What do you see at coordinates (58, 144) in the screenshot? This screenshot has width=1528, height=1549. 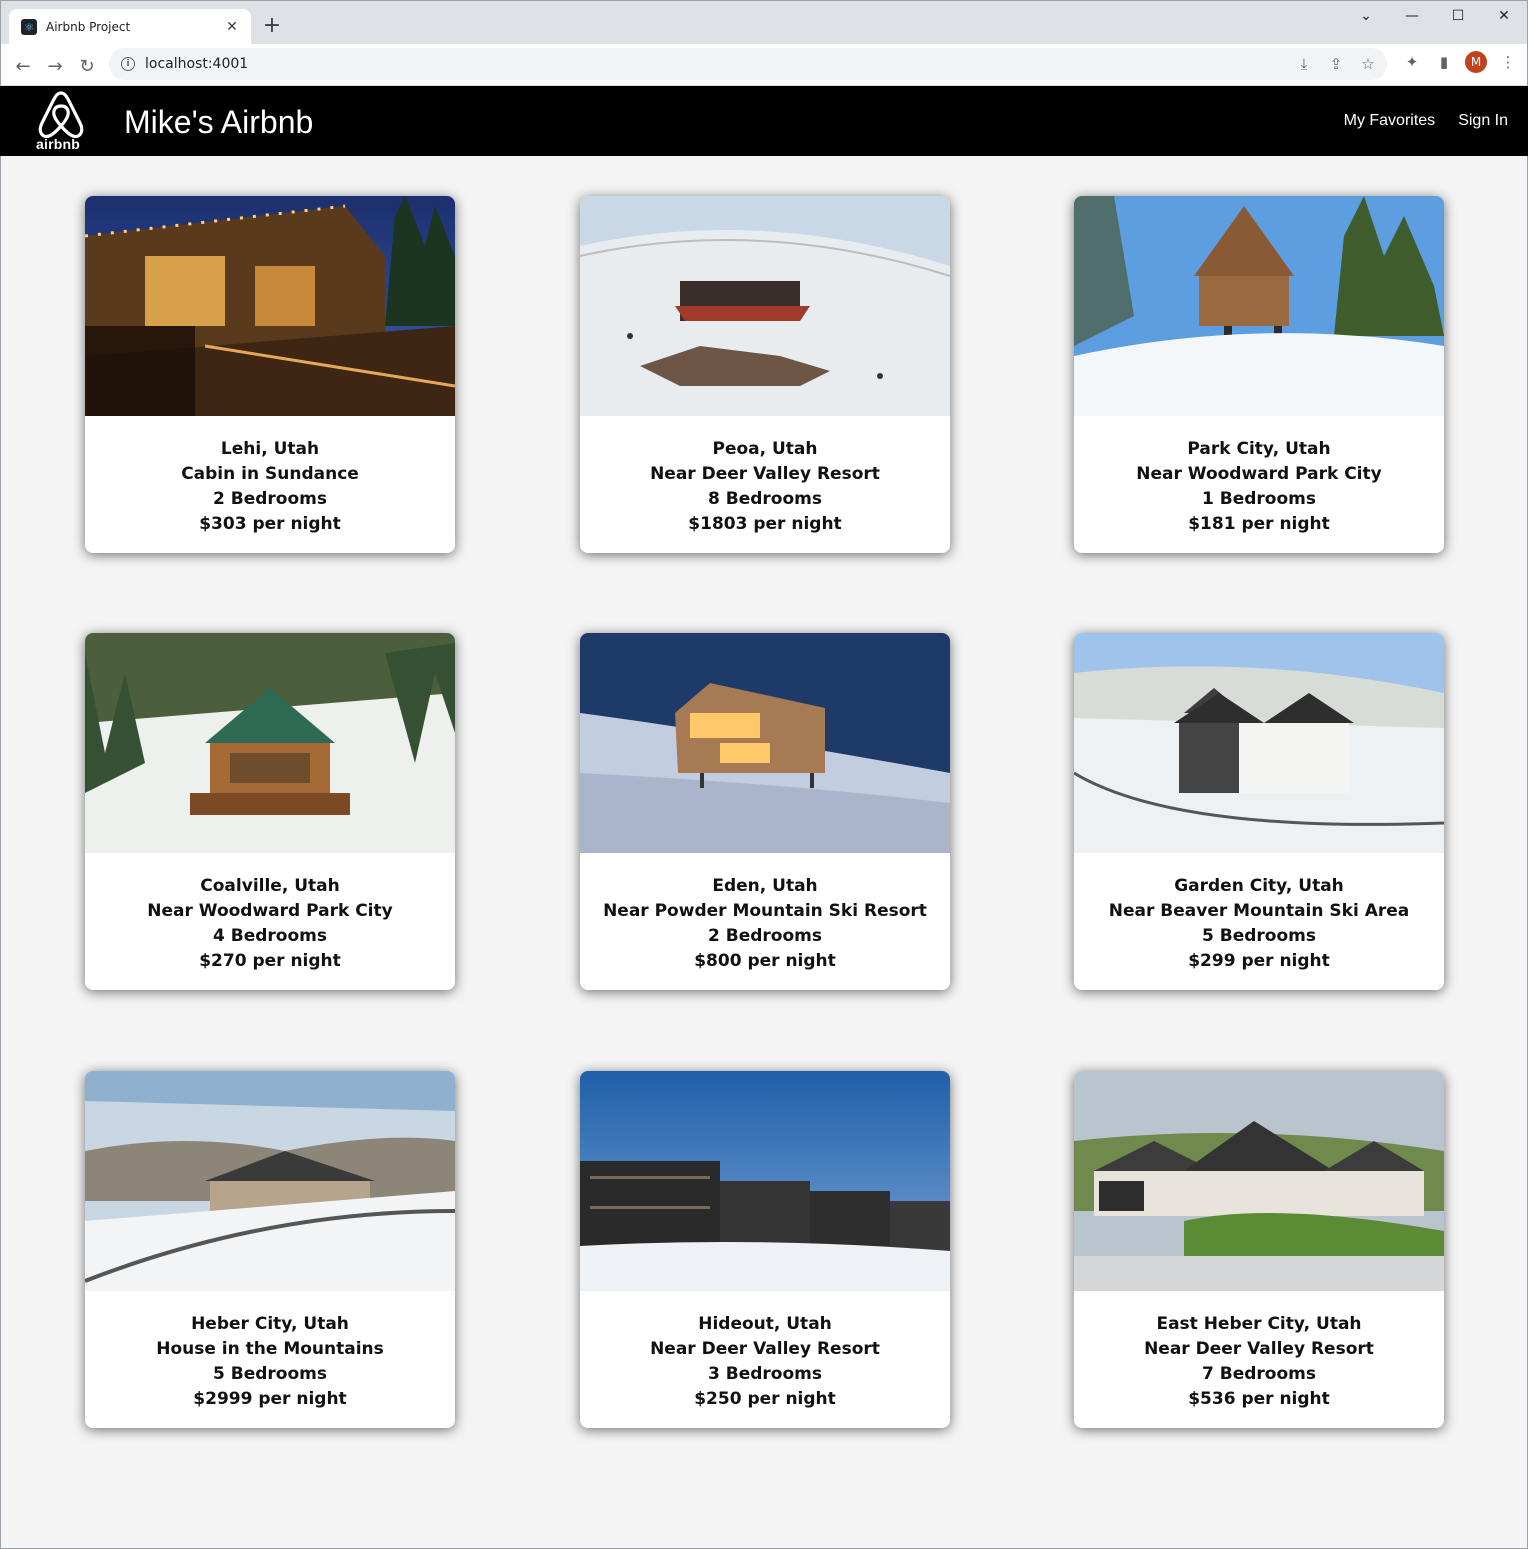 I see `logo-wordmark: airbnb` at bounding box center [58, 144].